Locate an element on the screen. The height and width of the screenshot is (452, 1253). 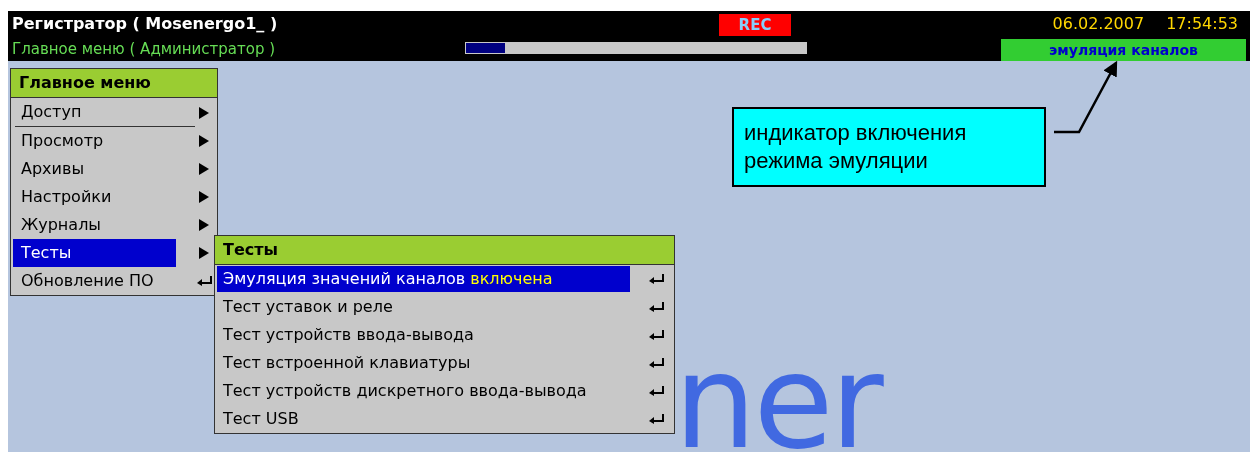
menu-item: Тесты is located at coordinates (94, 253).